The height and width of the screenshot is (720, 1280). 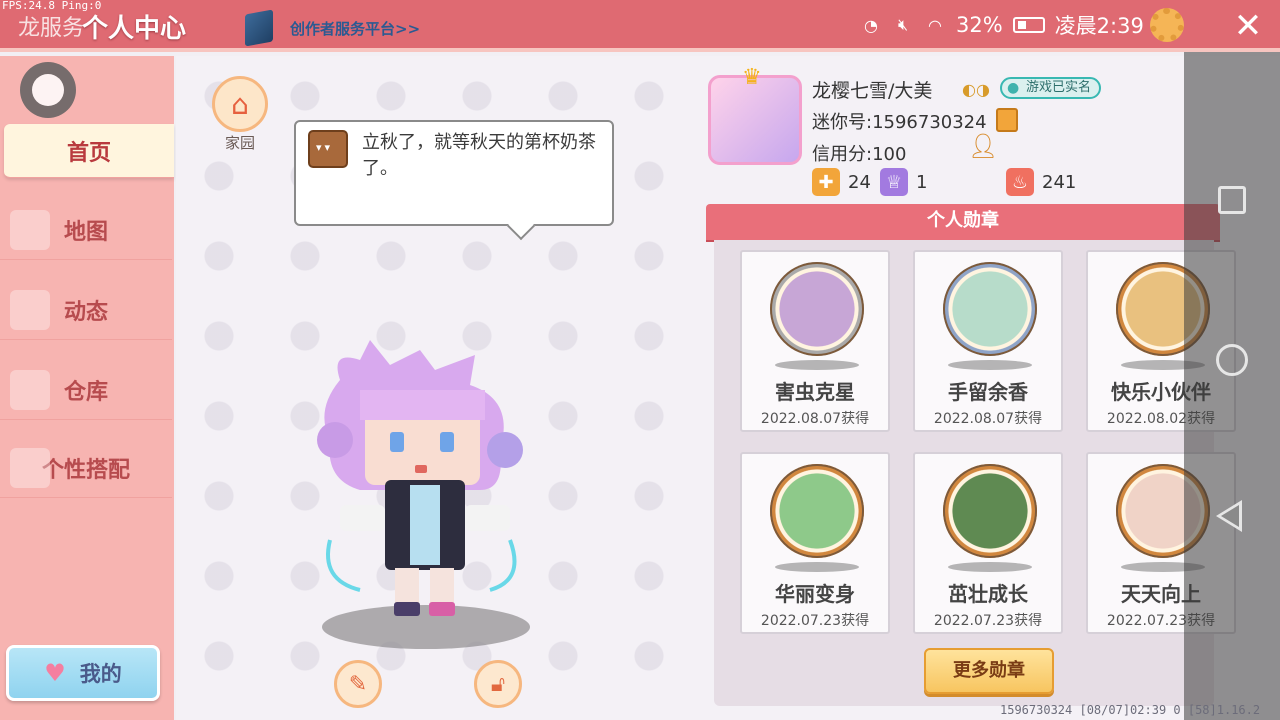 I want to click on close-button: ✕, so click(x=1248, y=26).